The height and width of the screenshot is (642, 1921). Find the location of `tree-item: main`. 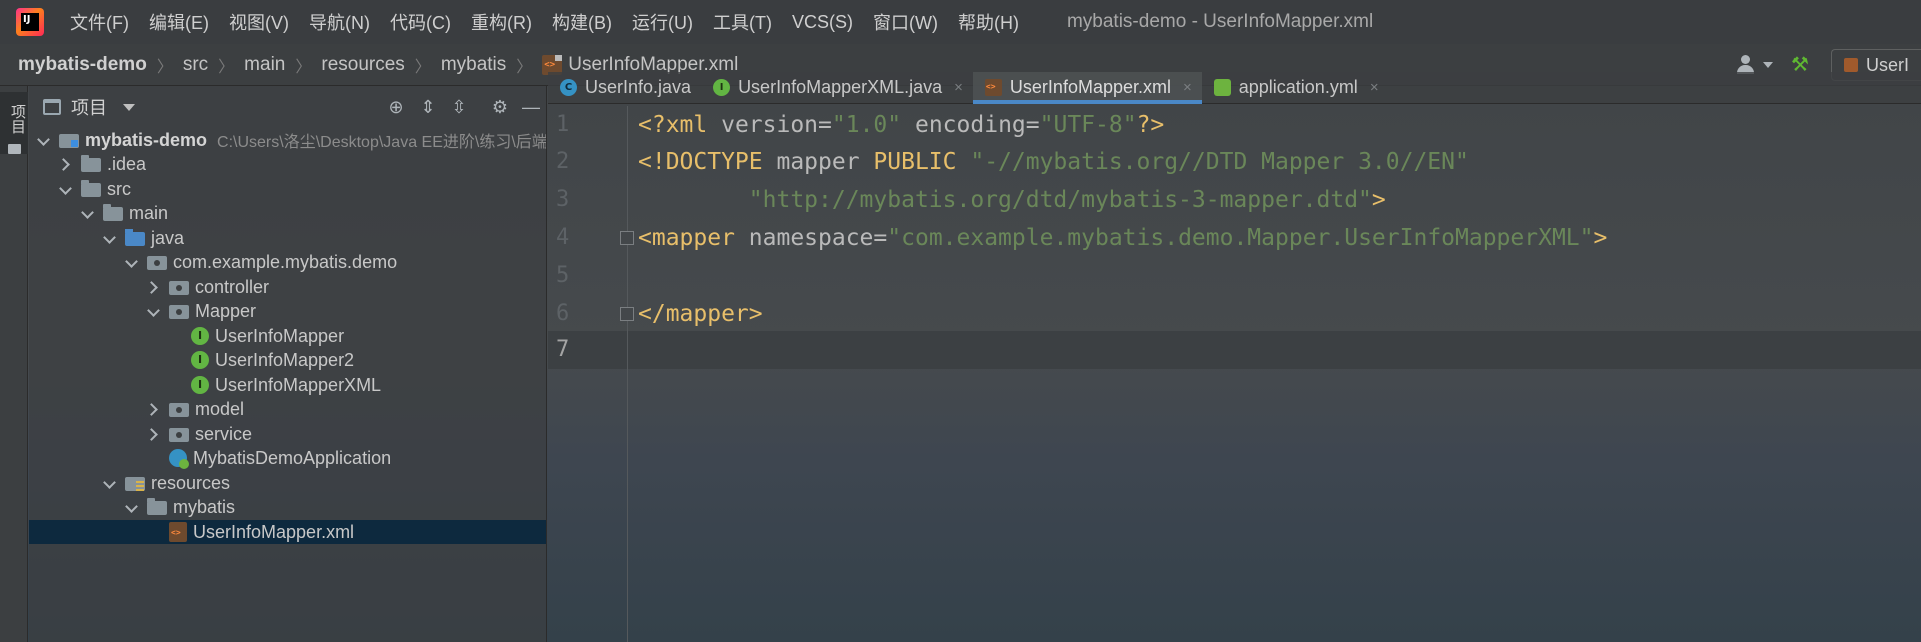

tree-item: main is located at coordinates (287, 213).